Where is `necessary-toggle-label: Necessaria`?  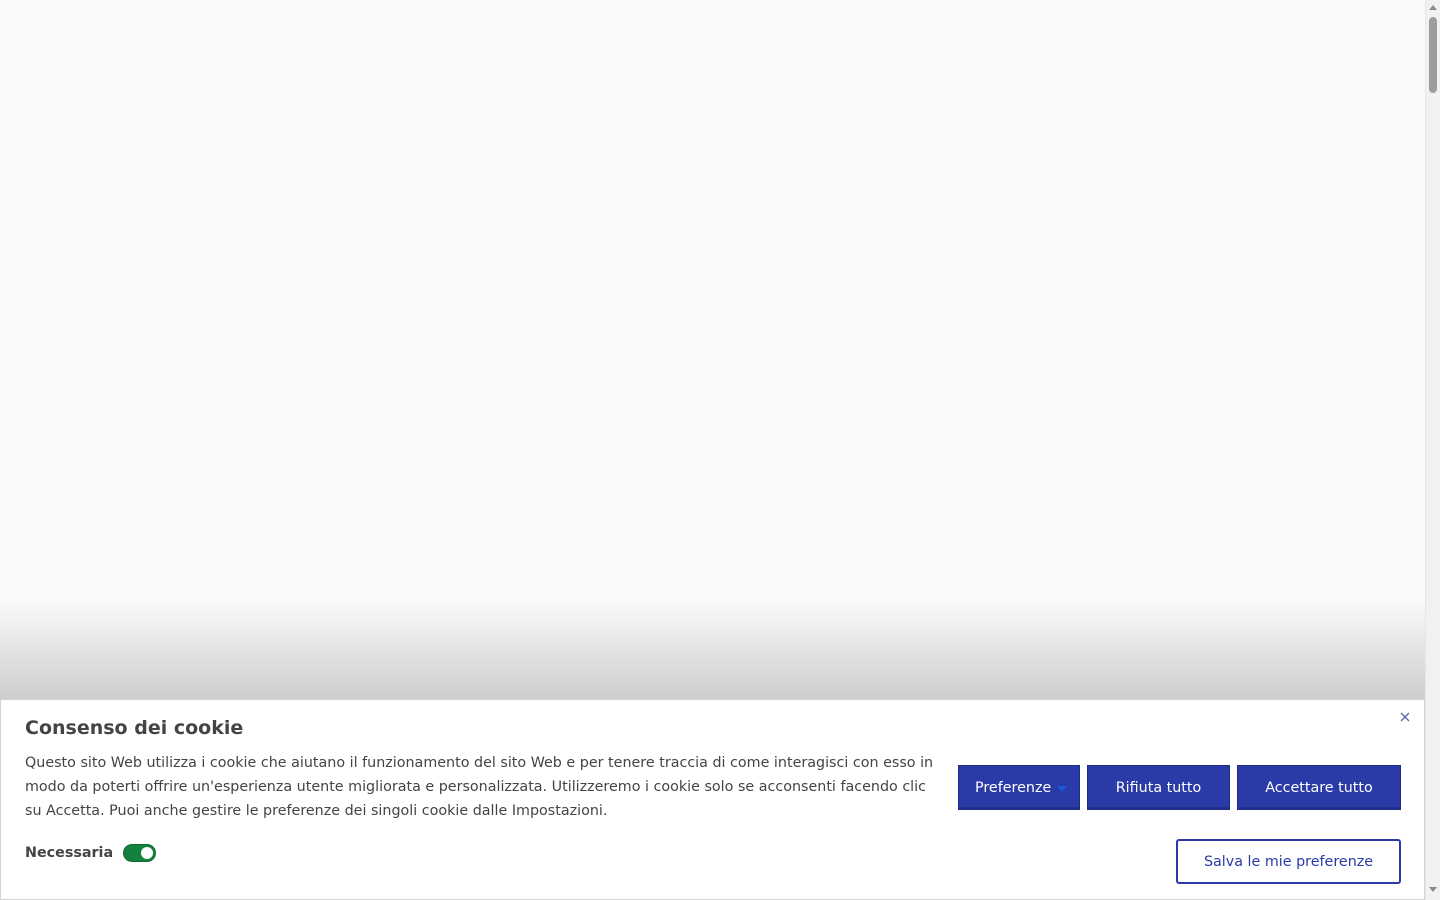 necessary-toggle-label: Necessaria is located at coordinates (69, 853).